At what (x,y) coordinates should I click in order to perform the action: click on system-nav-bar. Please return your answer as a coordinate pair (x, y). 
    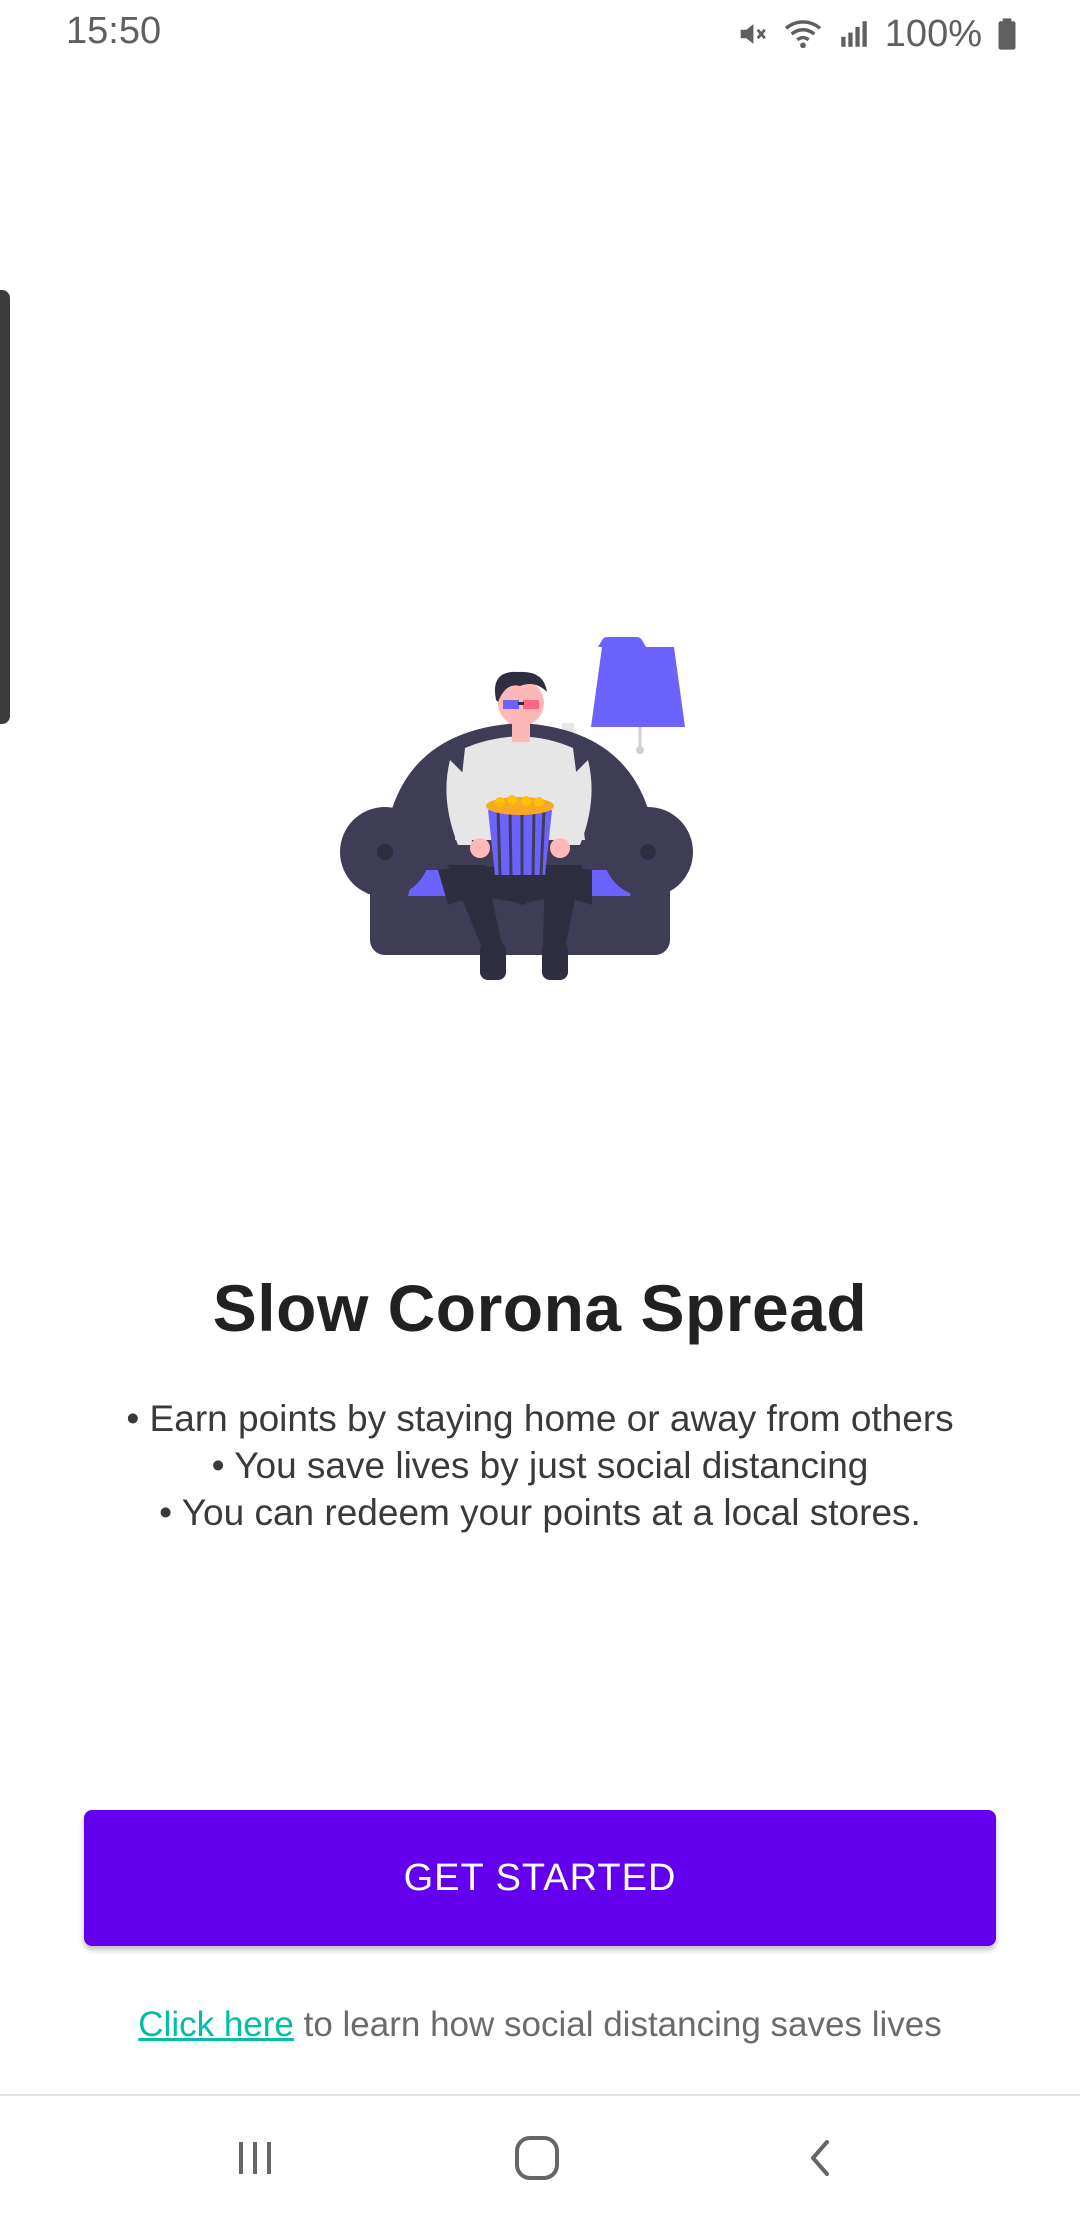
    Looking at the image, I should click on (540, 2158).